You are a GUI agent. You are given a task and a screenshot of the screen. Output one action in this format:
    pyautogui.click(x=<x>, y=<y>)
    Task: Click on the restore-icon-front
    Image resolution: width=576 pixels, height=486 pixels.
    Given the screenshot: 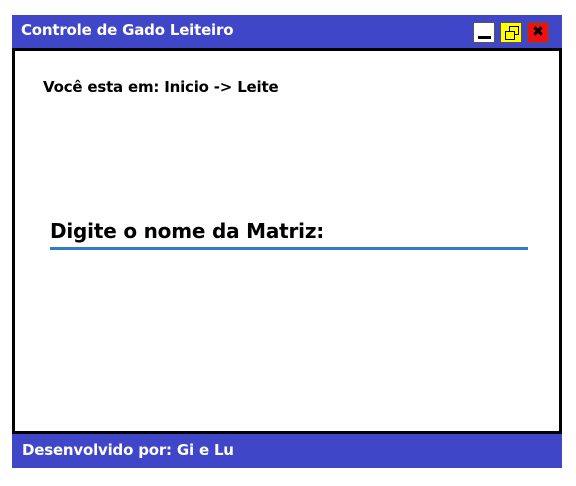 What is the action you would take?
    pyautogui.click(x=510, y=35)
    